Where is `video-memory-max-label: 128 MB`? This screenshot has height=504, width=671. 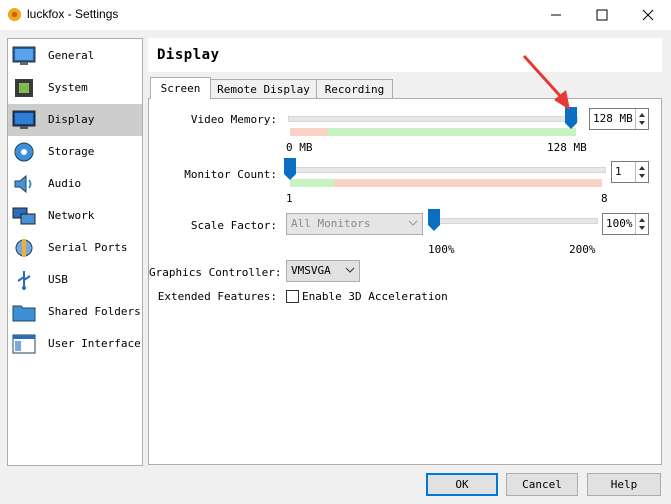
video-memory-max-label: 128 MB is located at coordinates (567, 147).